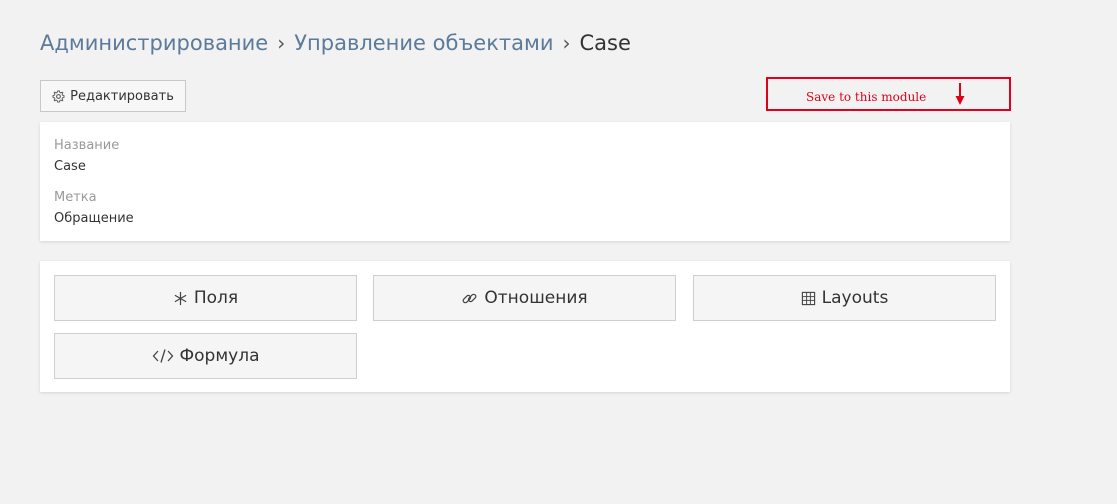  I want to click on relationships-button-label: Отношения, so click(536, 298).